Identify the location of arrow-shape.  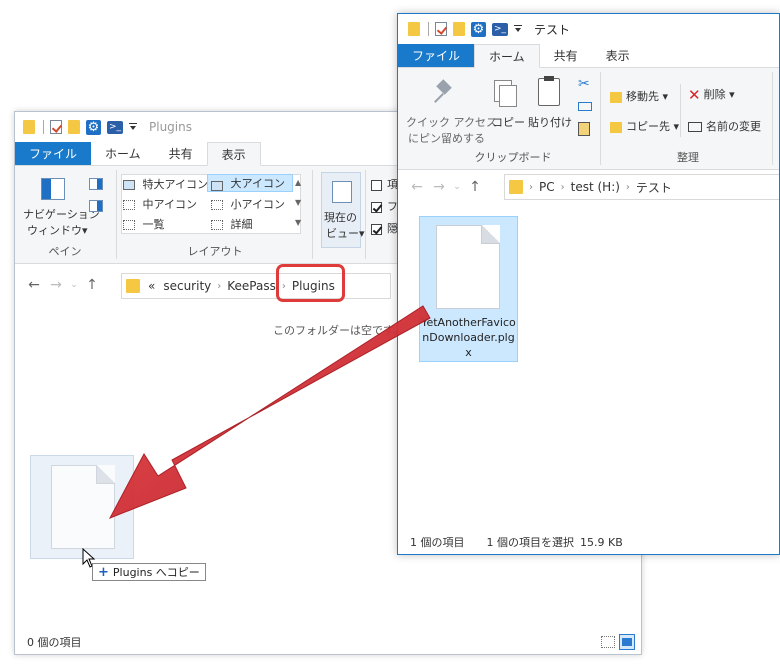
(269, 412).